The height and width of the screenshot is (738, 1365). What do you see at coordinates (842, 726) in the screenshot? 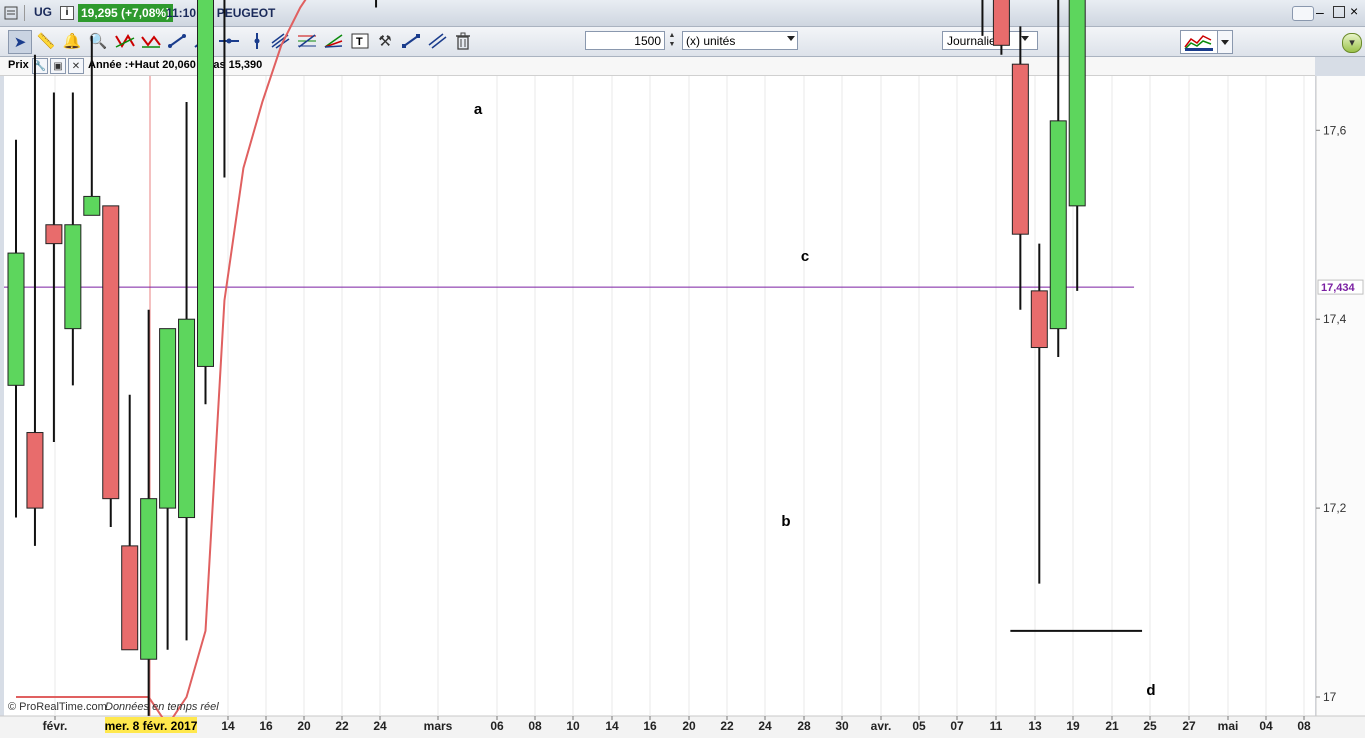
I see `x-tick-label: 30` at bounding box center [842, 726].